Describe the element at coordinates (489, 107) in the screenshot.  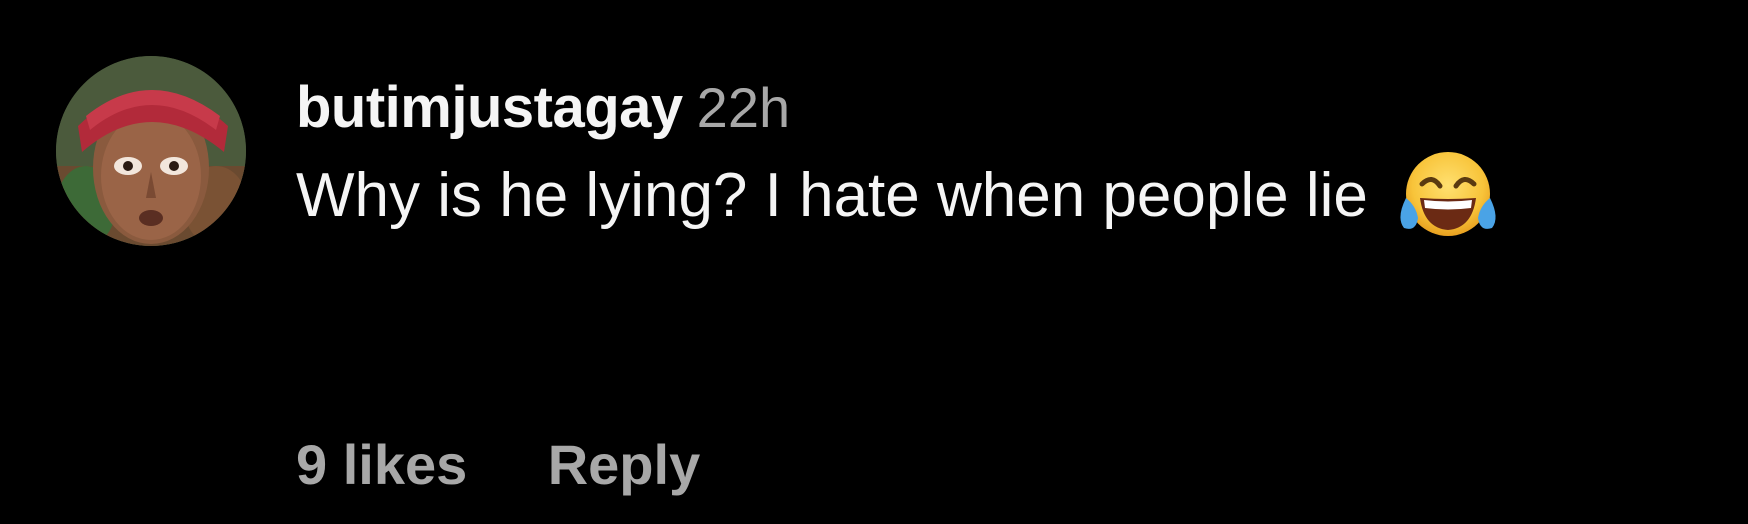
I see `username: butimjustagay` at that location.